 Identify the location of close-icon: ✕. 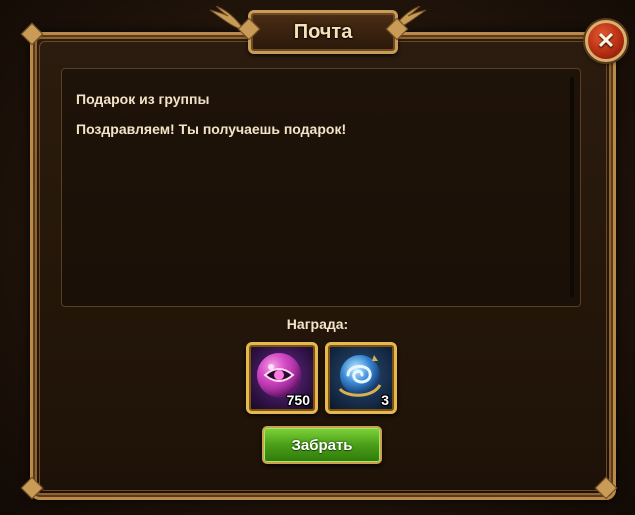
(606, 40).